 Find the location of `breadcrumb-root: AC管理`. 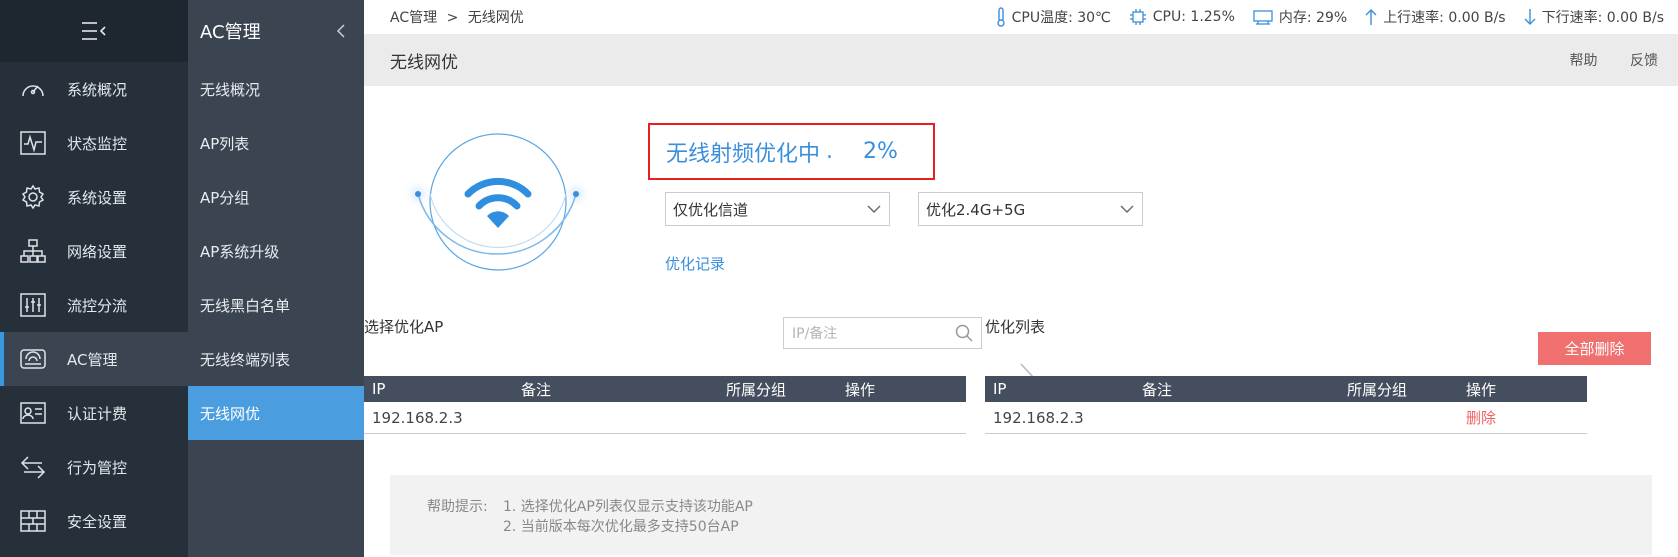

breadcrumb-root: AC管理 is located at coordinates (413, 18).